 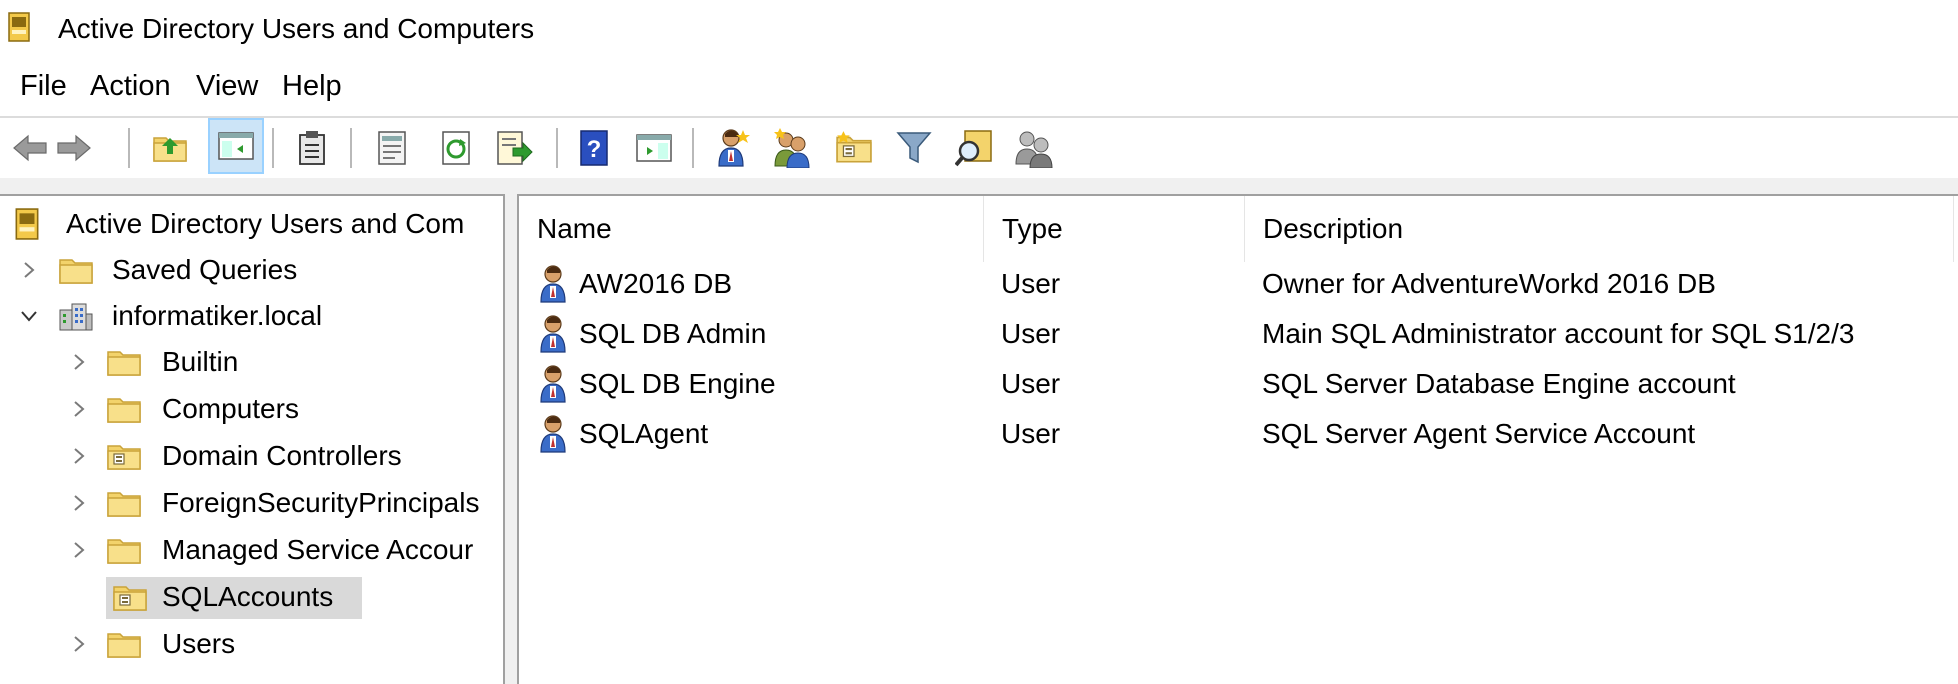 What do you see at coordinates (296, 28) in the screenshot?
I see `window-title: Active Directory Users and Computers` at bounding box center [296, 28].